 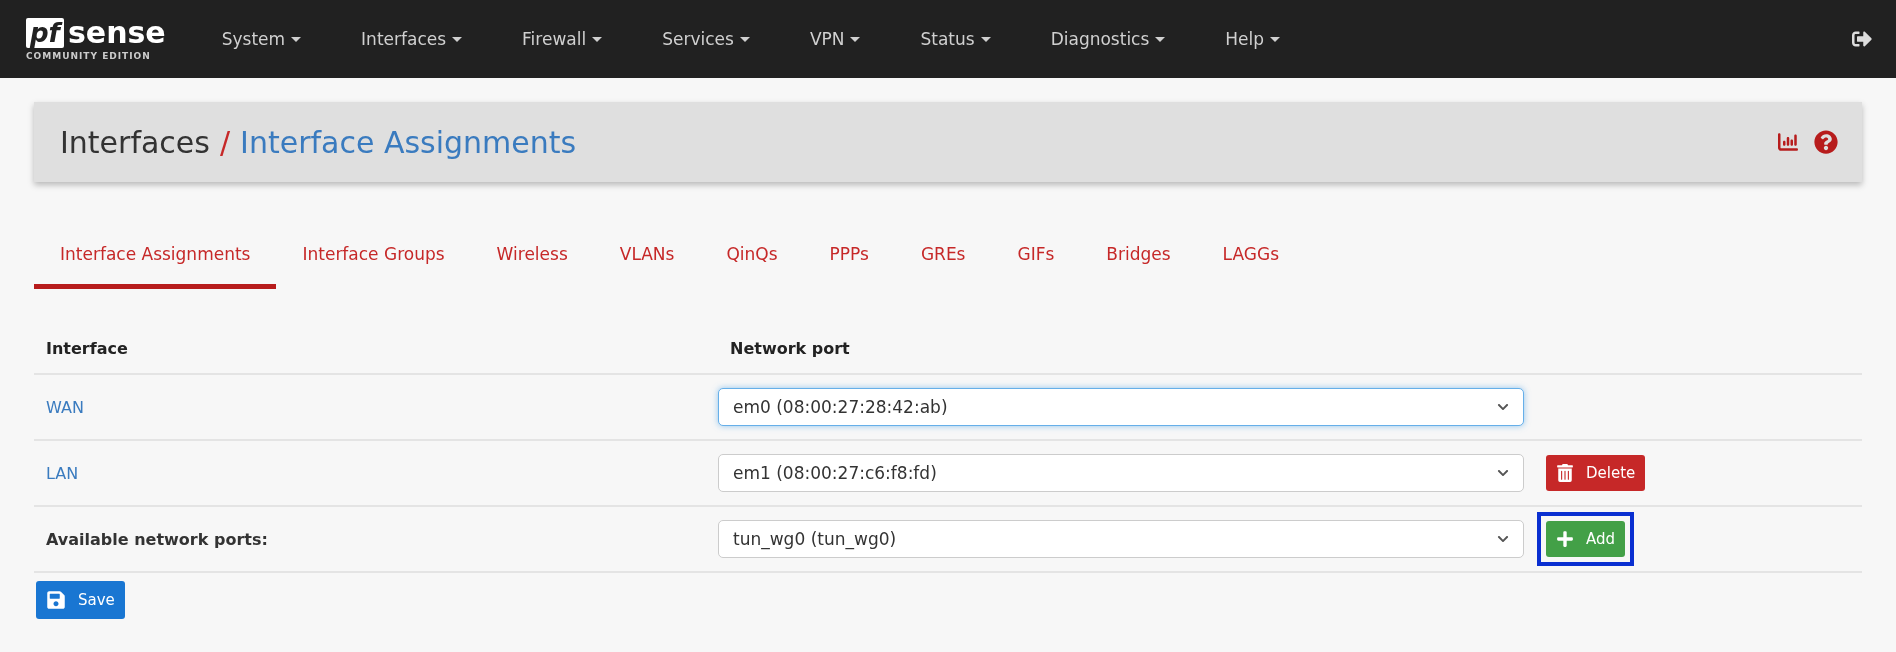 What do you see at coordinates (790, 348) in the screenshot?
I see `column-header: Network port` at bounding box center [790, 348].